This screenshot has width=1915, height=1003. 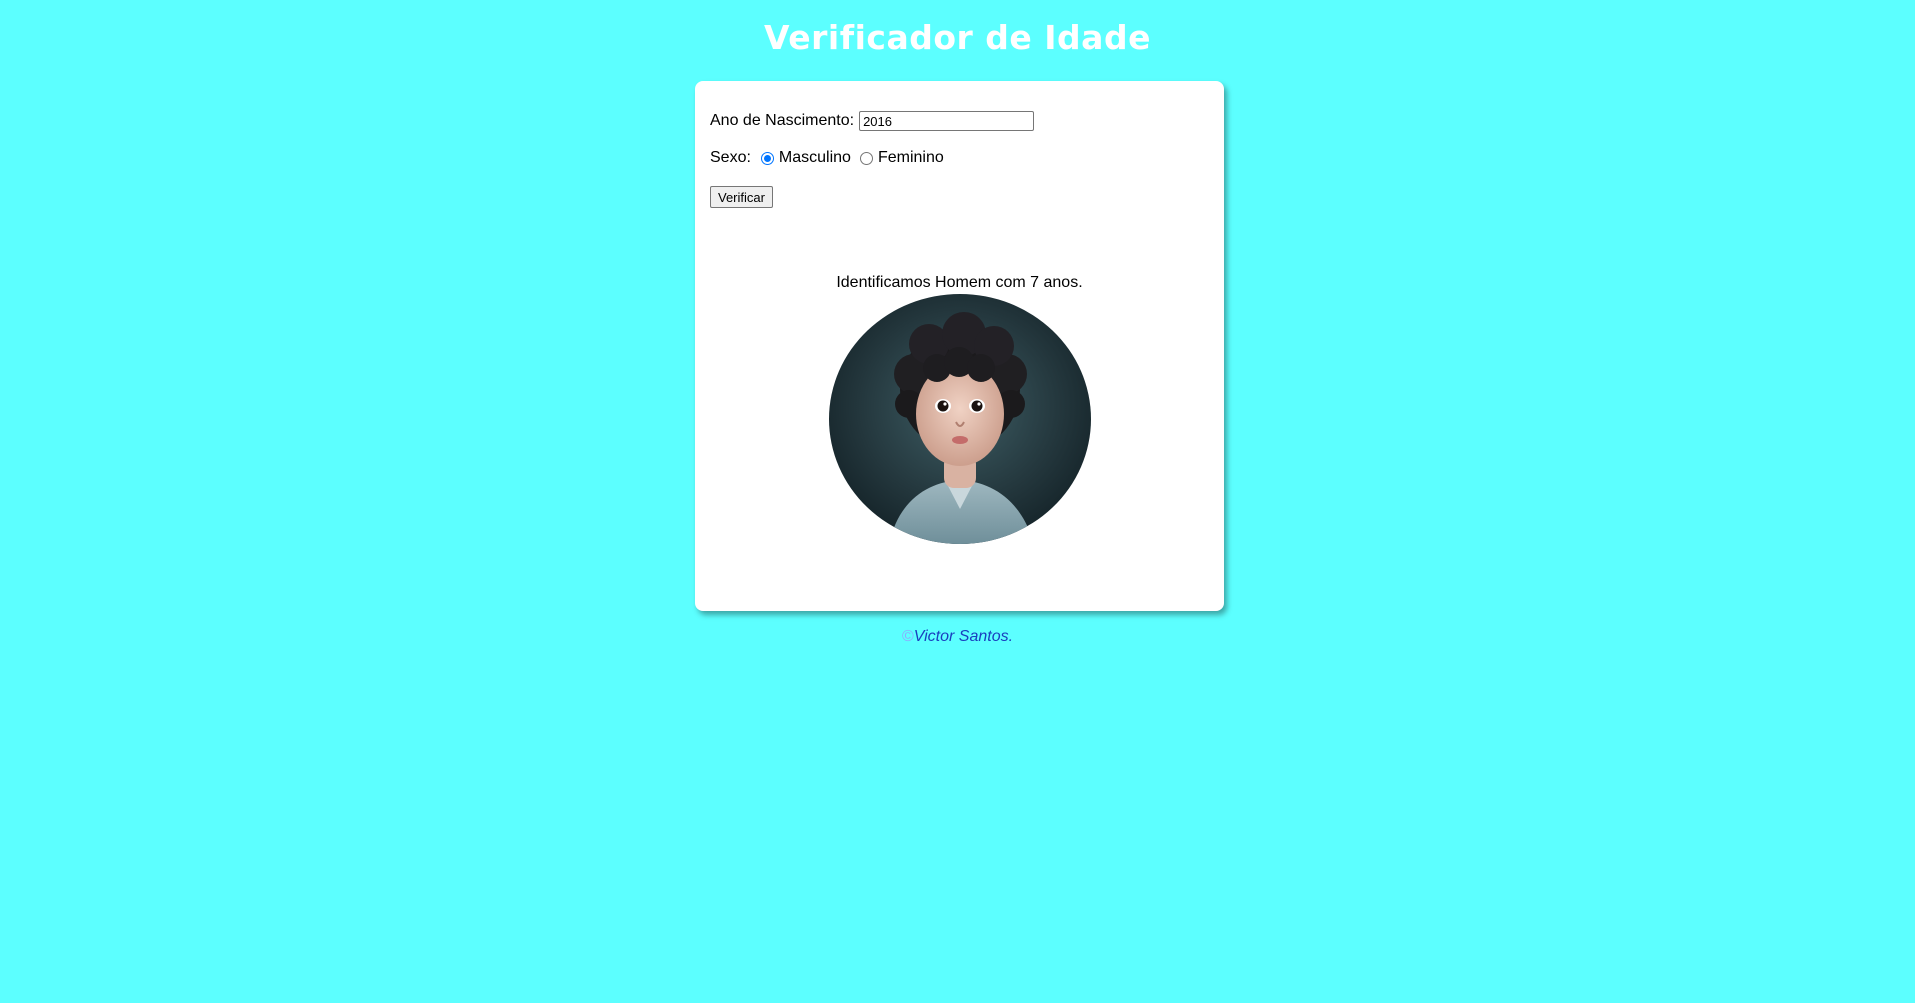 I want to click on birth-year-input, so click(x=947, y=121).